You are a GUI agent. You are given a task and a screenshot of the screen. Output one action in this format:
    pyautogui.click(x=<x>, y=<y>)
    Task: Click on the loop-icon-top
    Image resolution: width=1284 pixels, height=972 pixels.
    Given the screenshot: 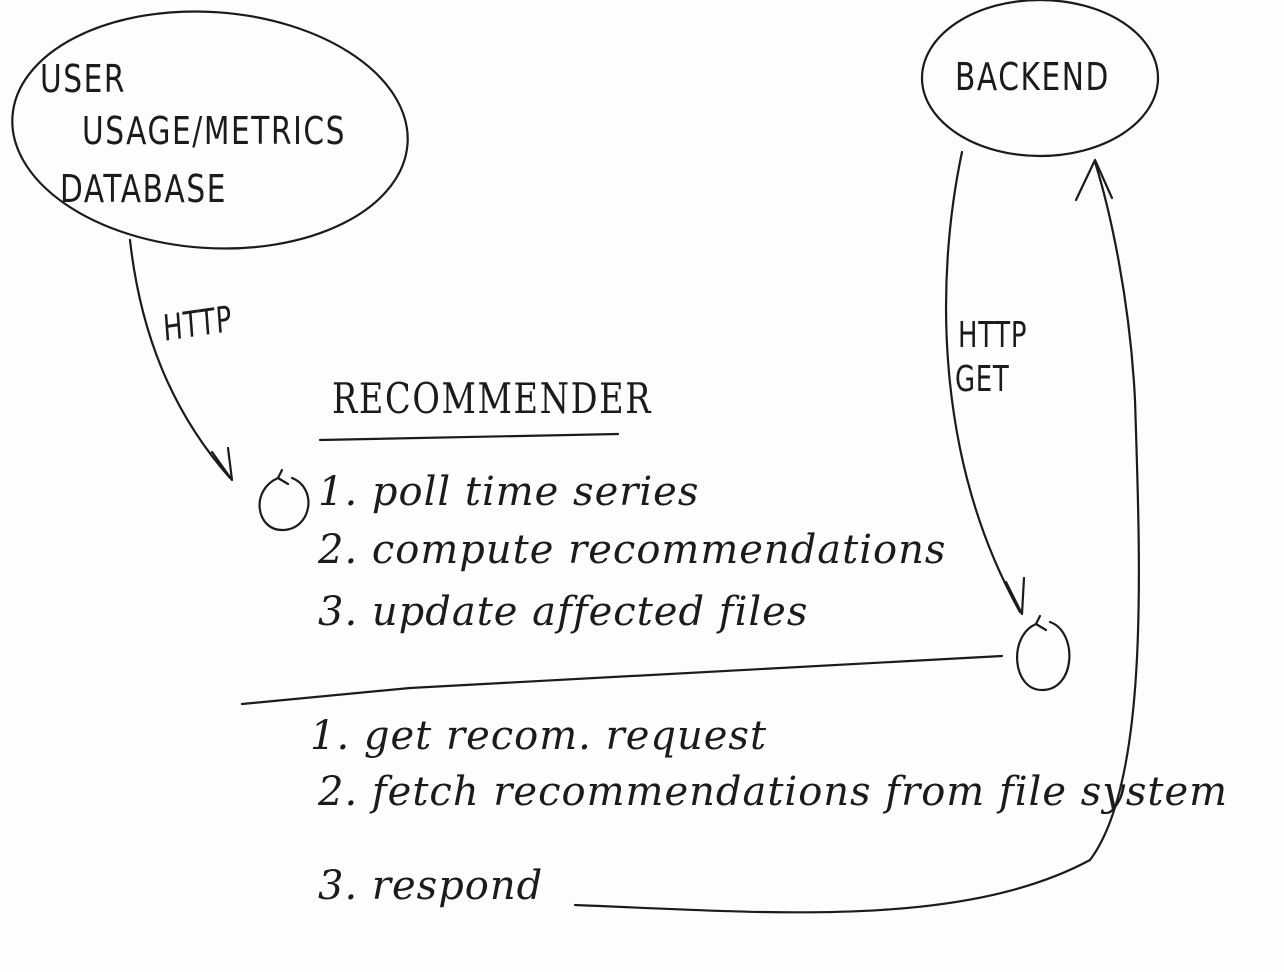 What is the action you would take?
    pyautogui.click(x=284, y=504)
    